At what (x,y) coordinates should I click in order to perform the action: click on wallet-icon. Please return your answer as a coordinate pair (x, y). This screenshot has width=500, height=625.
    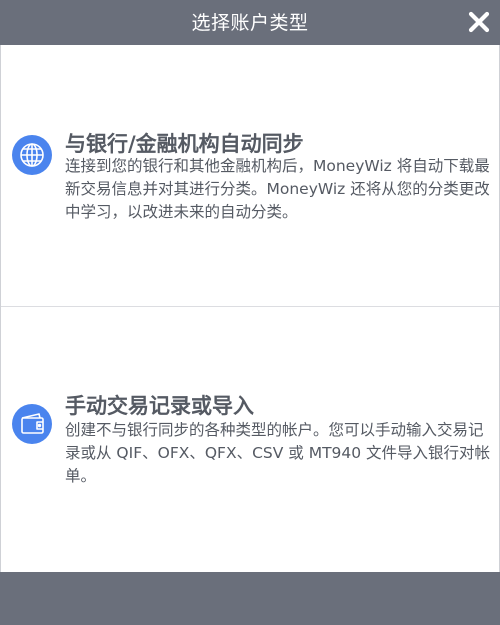
    Looking at the image, I should click on (32, 424).